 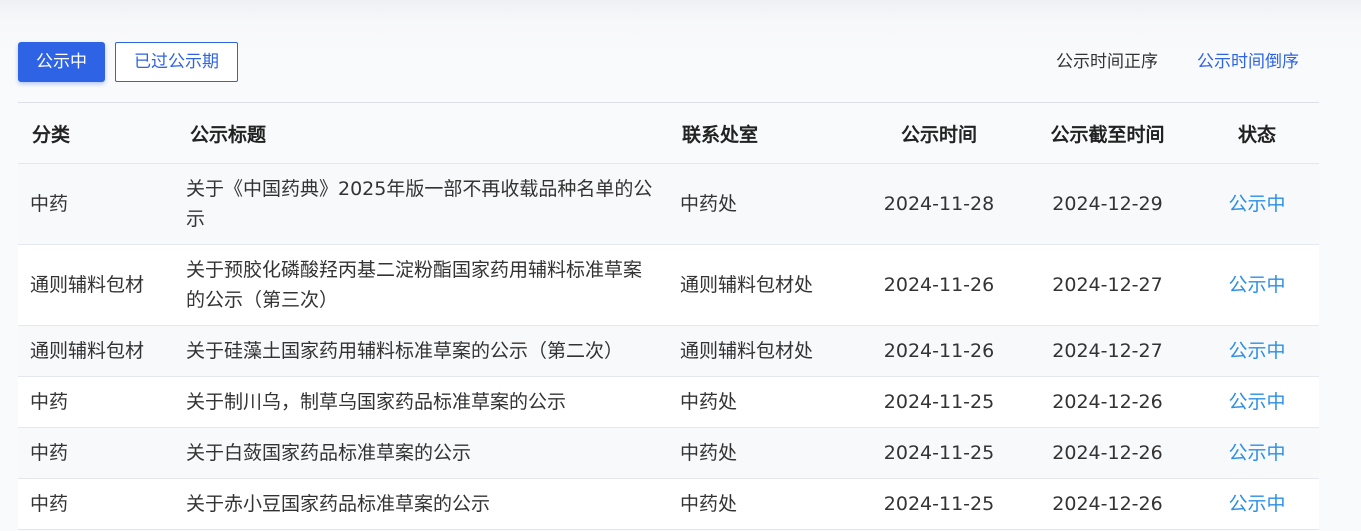 What do you see at coordinates (61, 62) in the screenshot?
I see `tab-in-publicity-button: 公示中` at bounding box center [61, 62].